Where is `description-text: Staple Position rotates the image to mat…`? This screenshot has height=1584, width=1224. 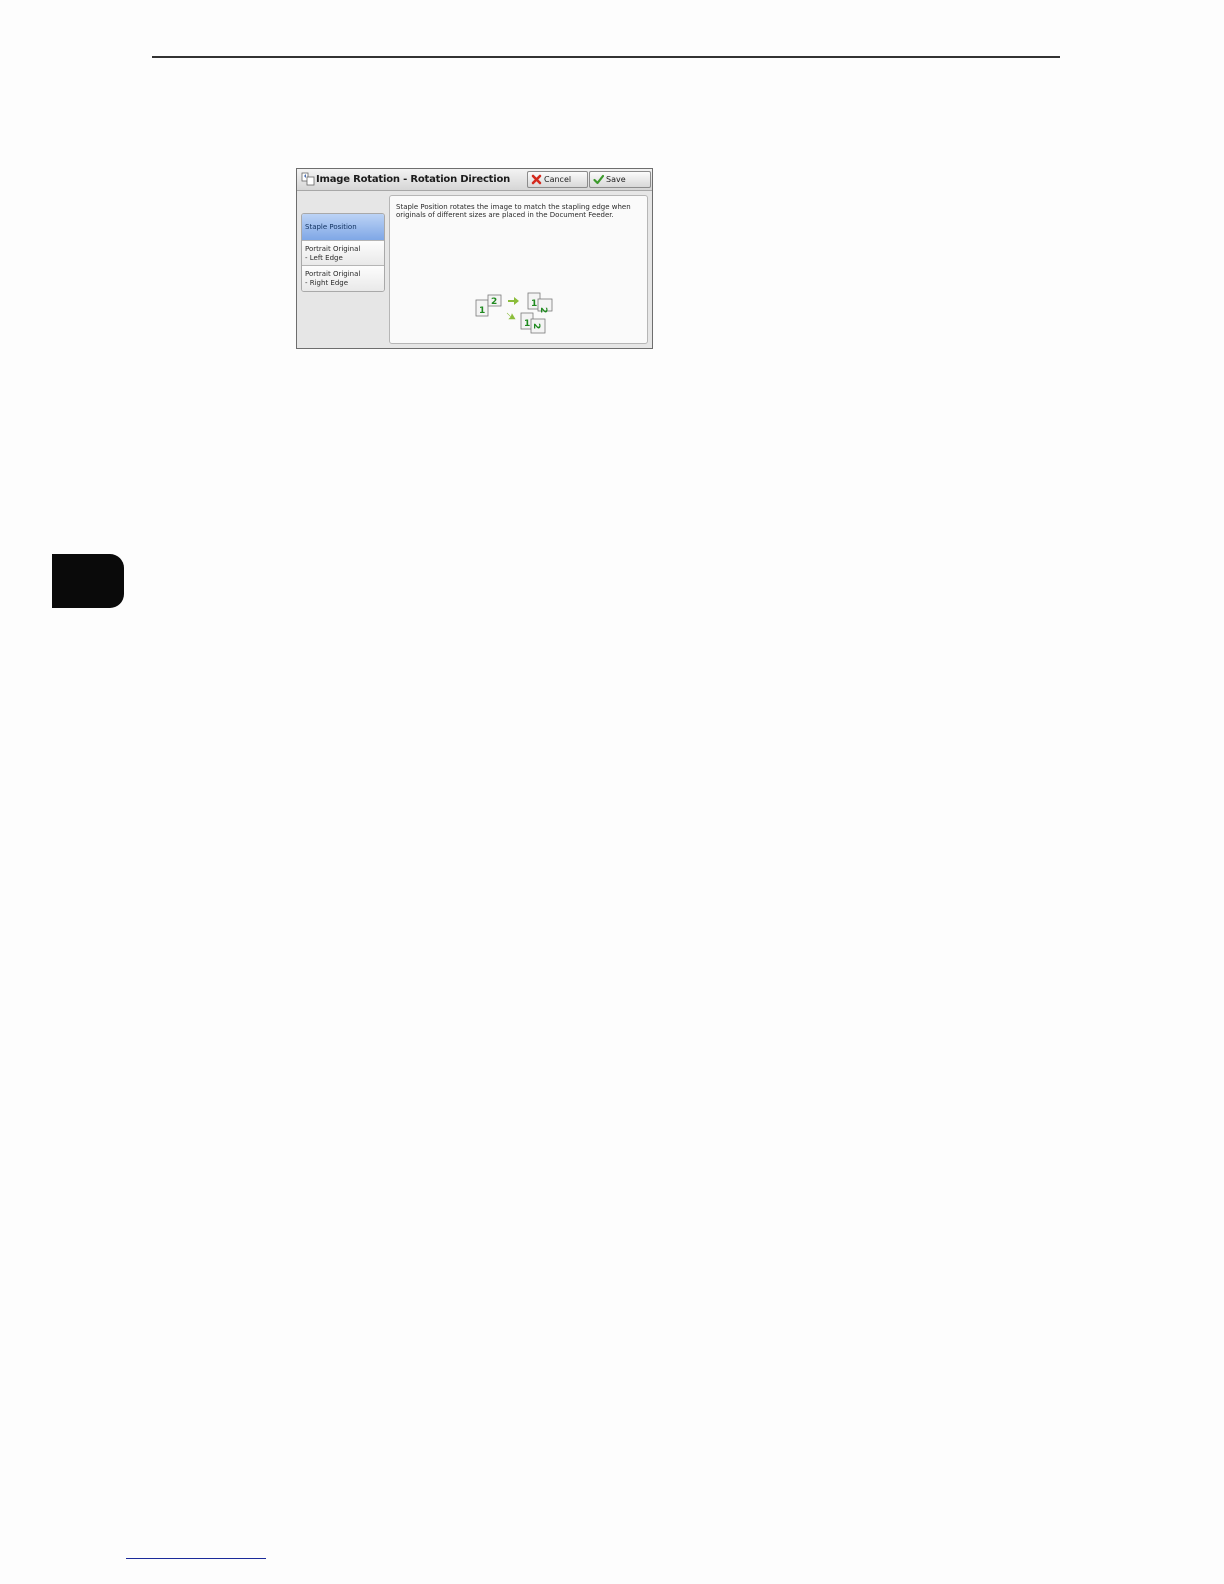
description-text: Staple Position rotates the image to mat… is located at coordinates (513, 211).